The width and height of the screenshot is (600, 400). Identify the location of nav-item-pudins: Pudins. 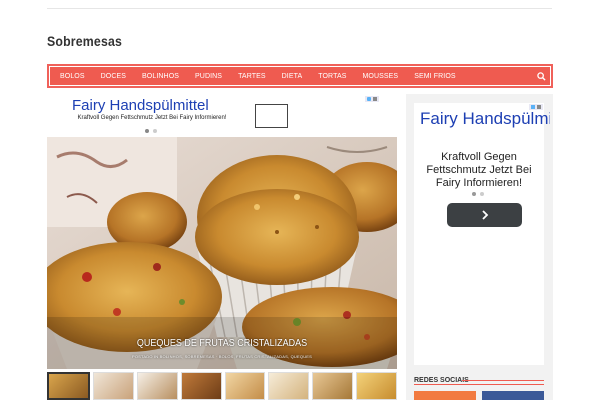
(208, 76).